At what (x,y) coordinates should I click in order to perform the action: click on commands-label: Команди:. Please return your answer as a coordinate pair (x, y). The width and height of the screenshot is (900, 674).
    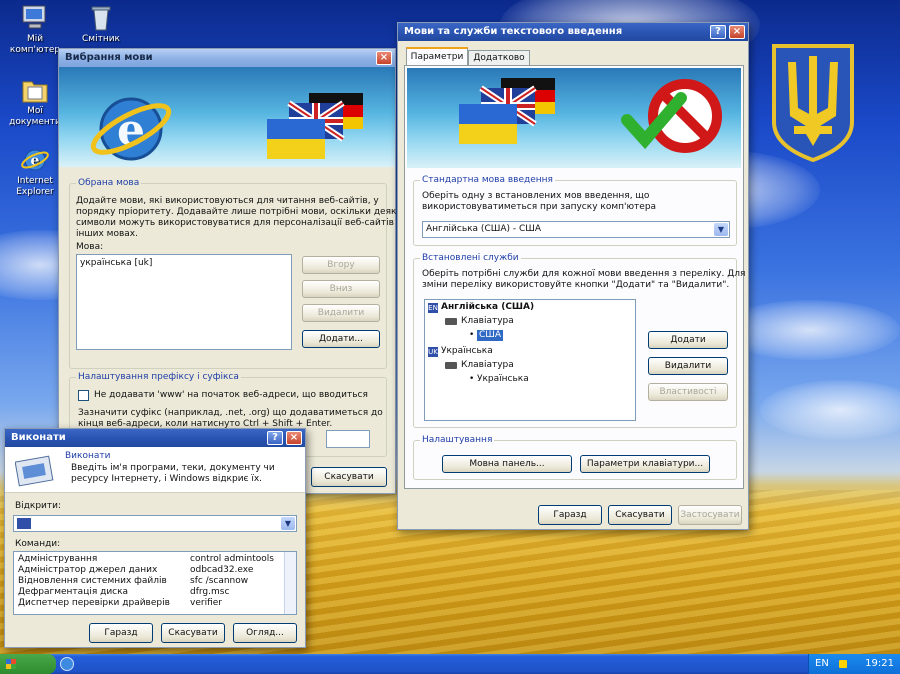
    Looking at the image, I should click on (38, 544).